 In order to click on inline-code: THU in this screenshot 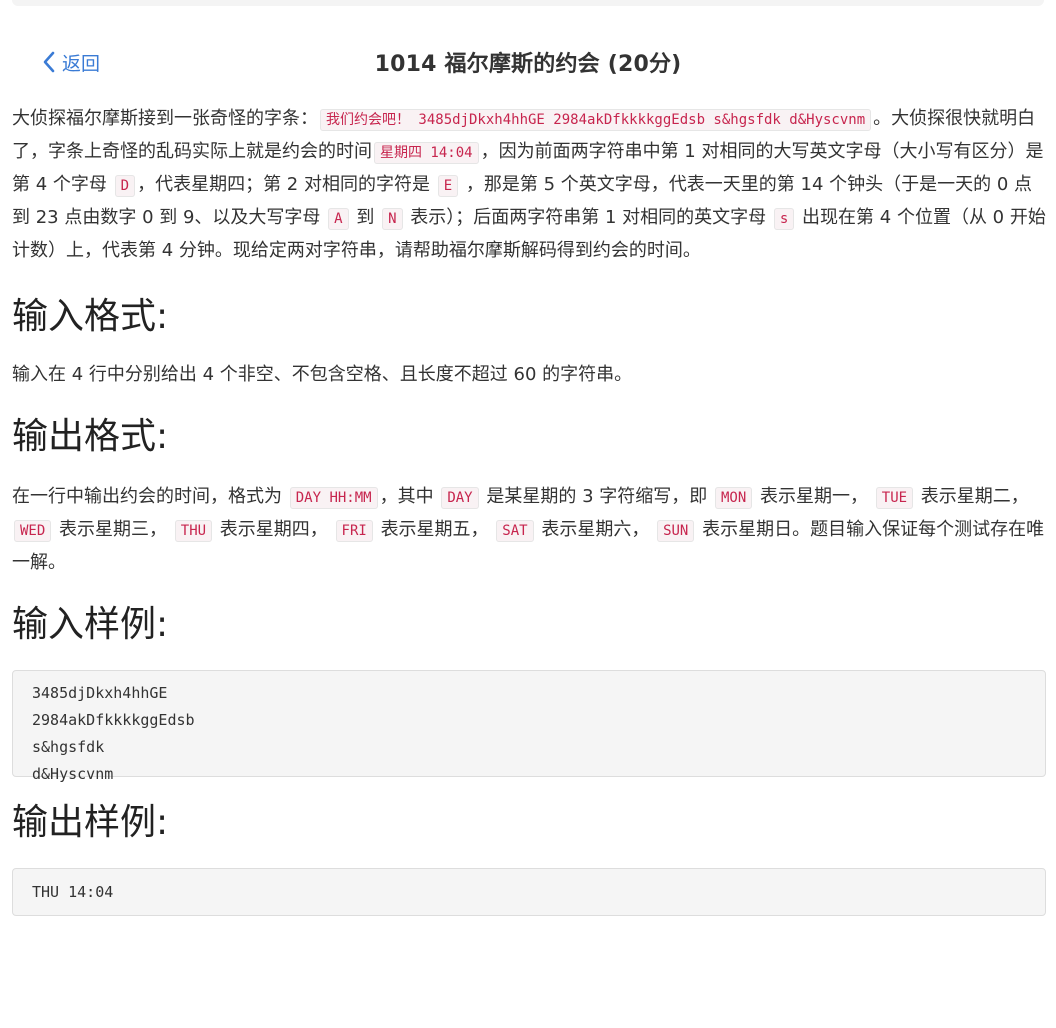, I will do `click(193, 531)`.